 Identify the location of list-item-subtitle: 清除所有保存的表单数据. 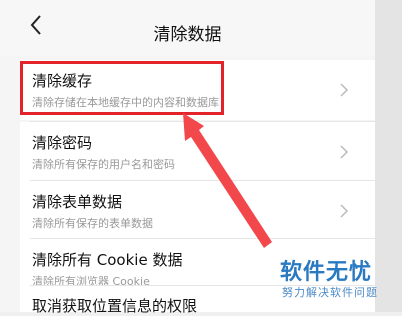
(92, 223).